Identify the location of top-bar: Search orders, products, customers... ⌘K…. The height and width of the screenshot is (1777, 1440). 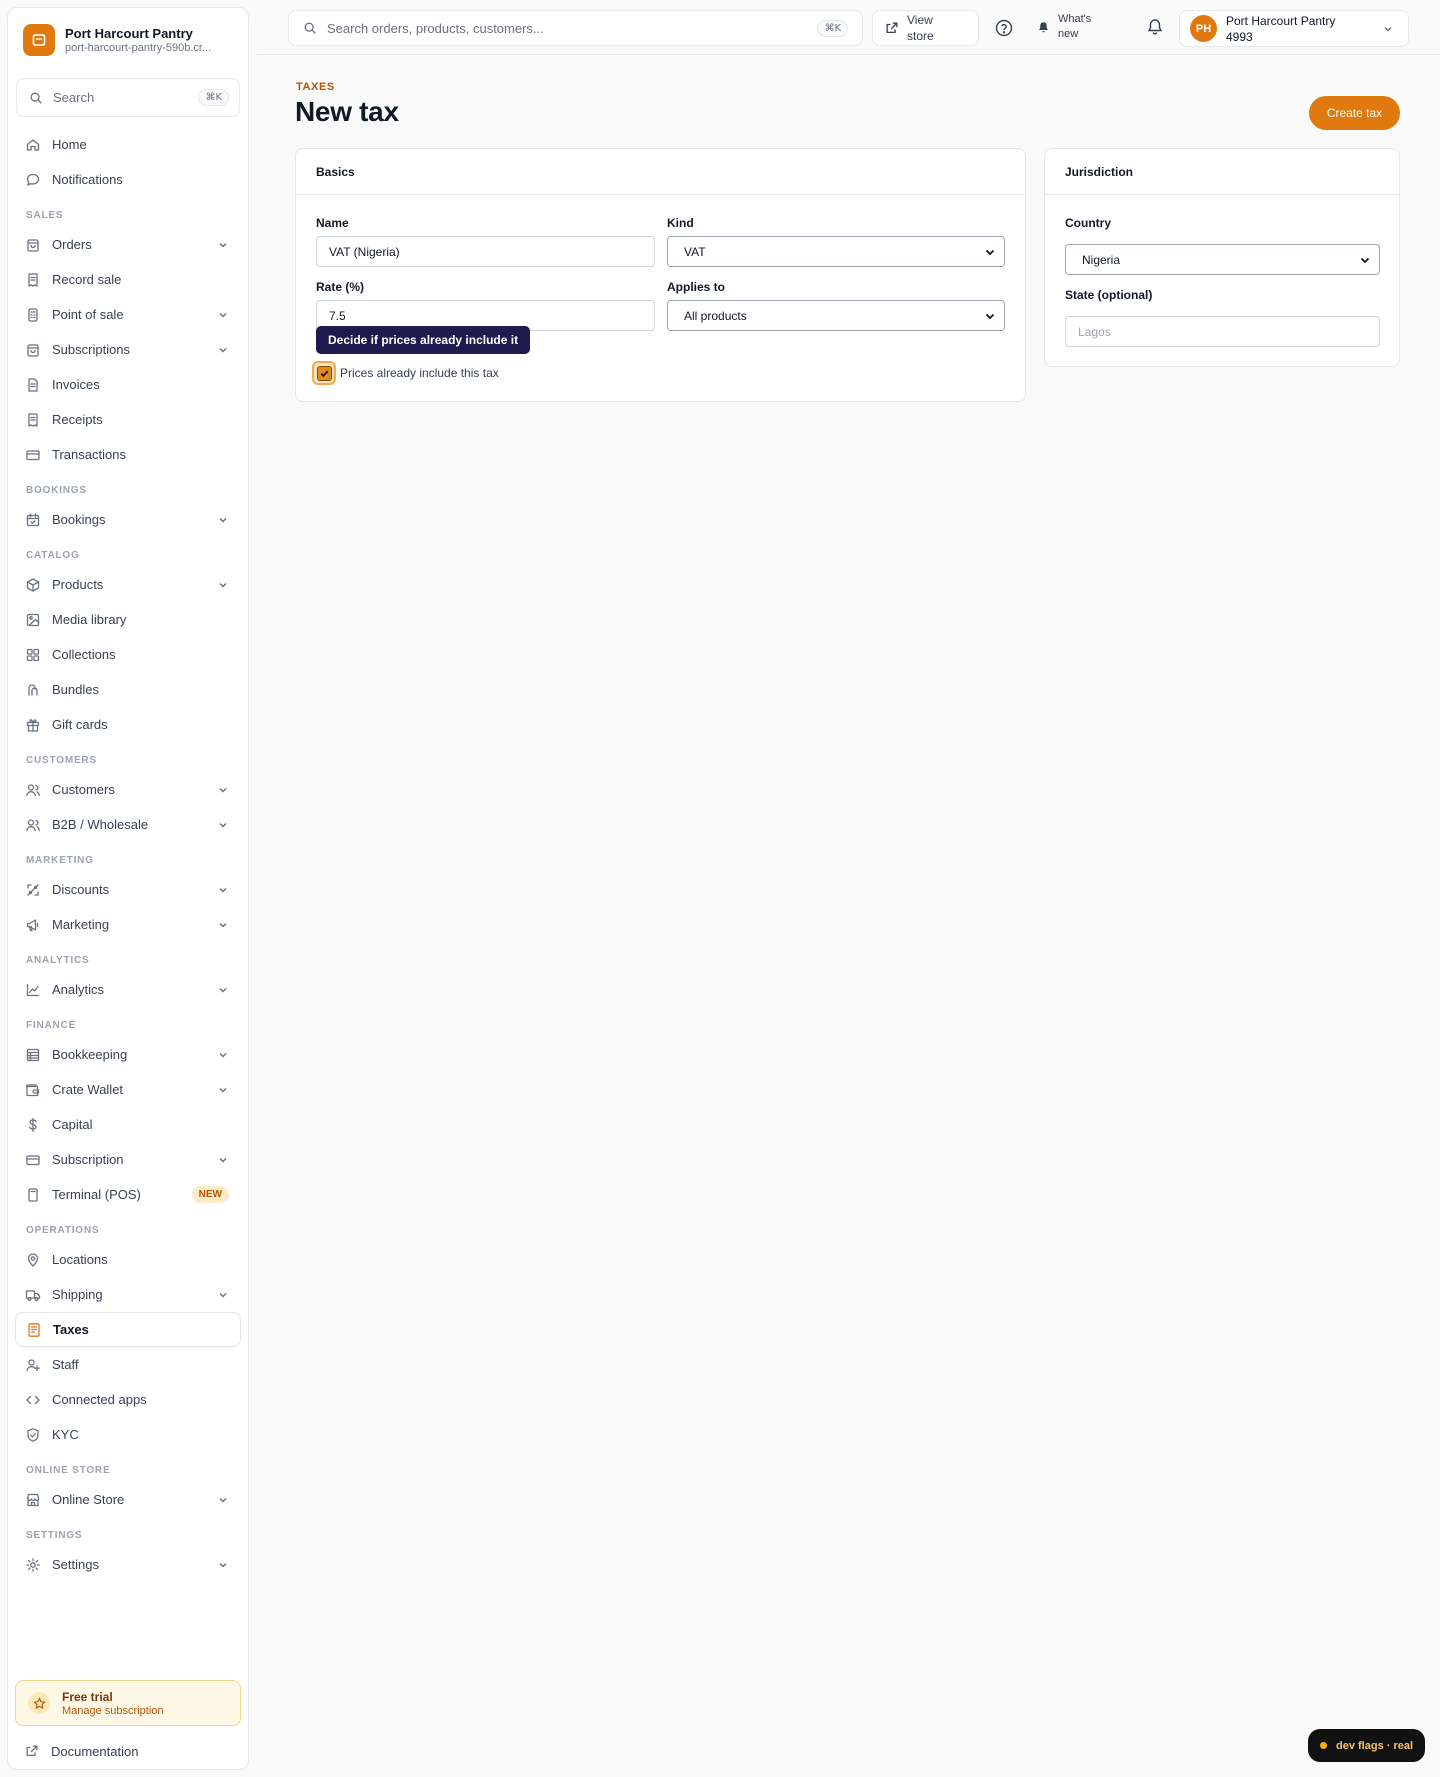
(848, 27).